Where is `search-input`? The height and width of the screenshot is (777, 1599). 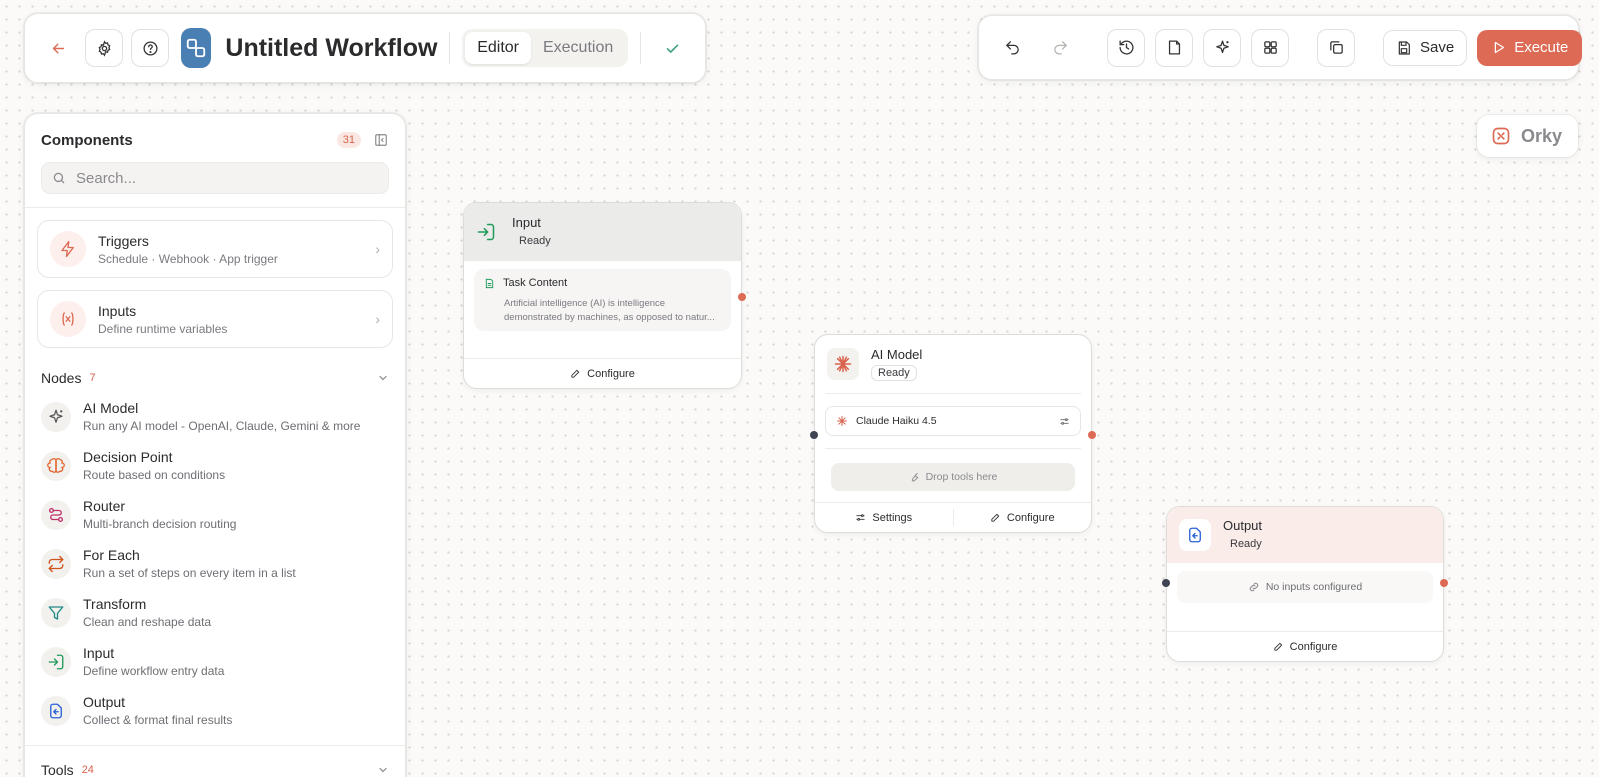 search-input is located at coordinates (227, 178).